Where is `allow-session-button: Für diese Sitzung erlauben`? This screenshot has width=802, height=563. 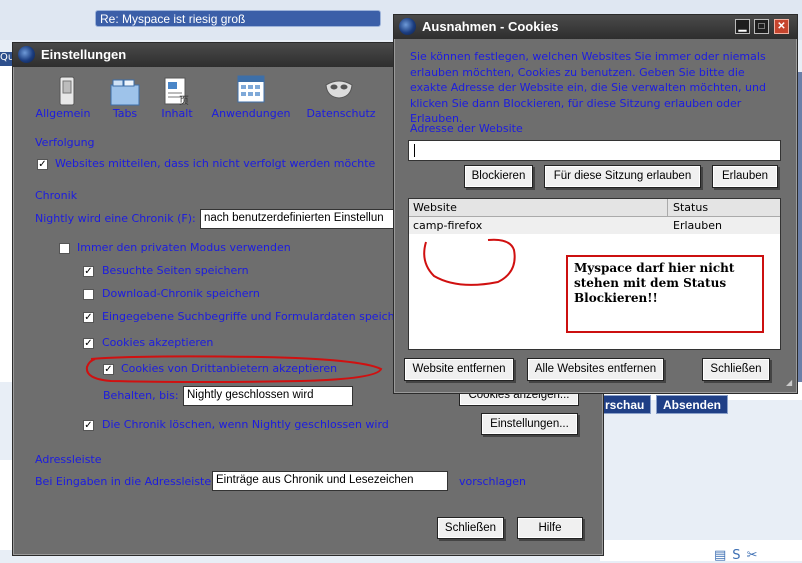 allow-session-button: Für diese Sitzung erlauben is located at coordinates (622, 176).